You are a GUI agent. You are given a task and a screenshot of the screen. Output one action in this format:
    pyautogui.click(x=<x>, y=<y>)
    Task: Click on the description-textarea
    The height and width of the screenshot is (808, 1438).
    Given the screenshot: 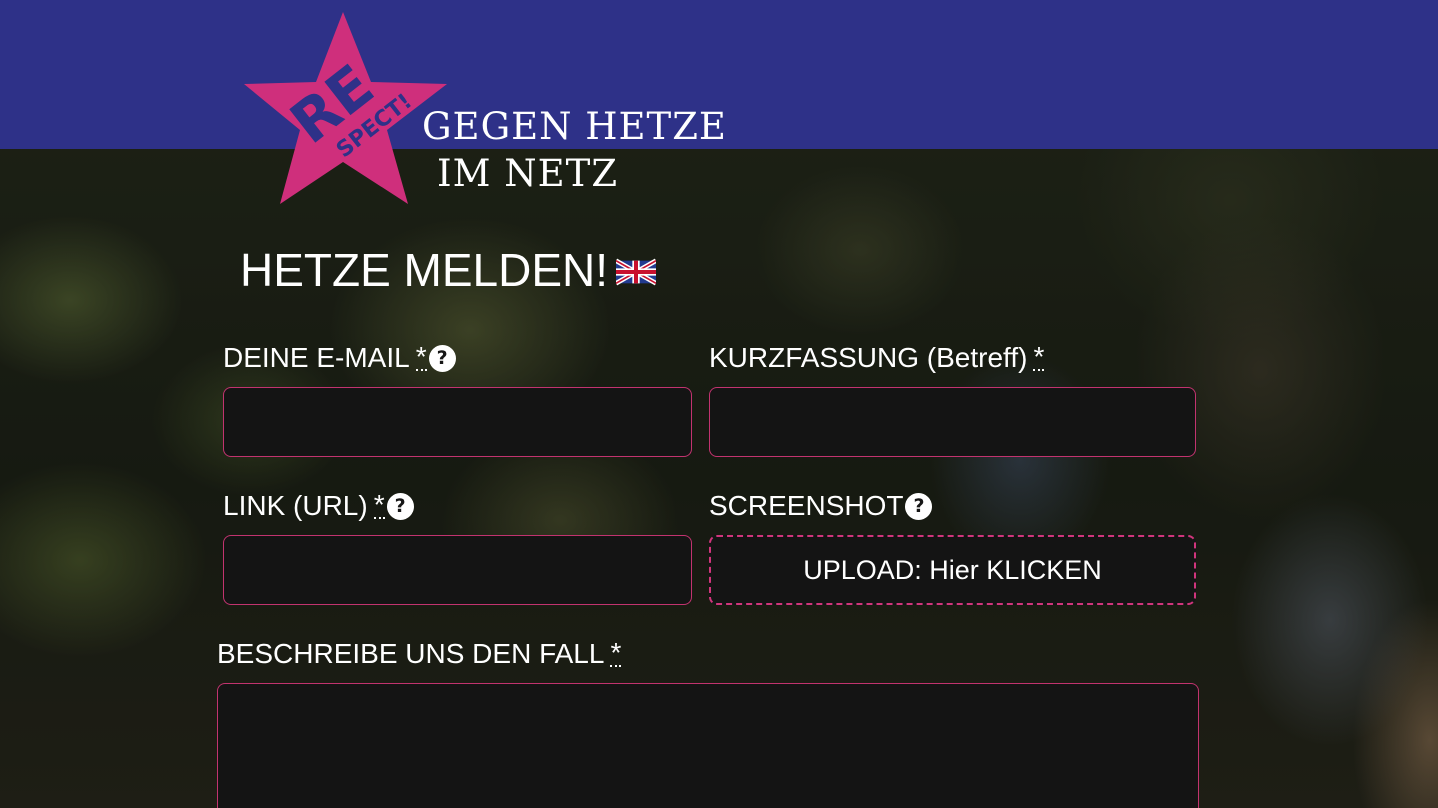 What is the action you would take?
    pyautogui.click(x=708, y=745)
    